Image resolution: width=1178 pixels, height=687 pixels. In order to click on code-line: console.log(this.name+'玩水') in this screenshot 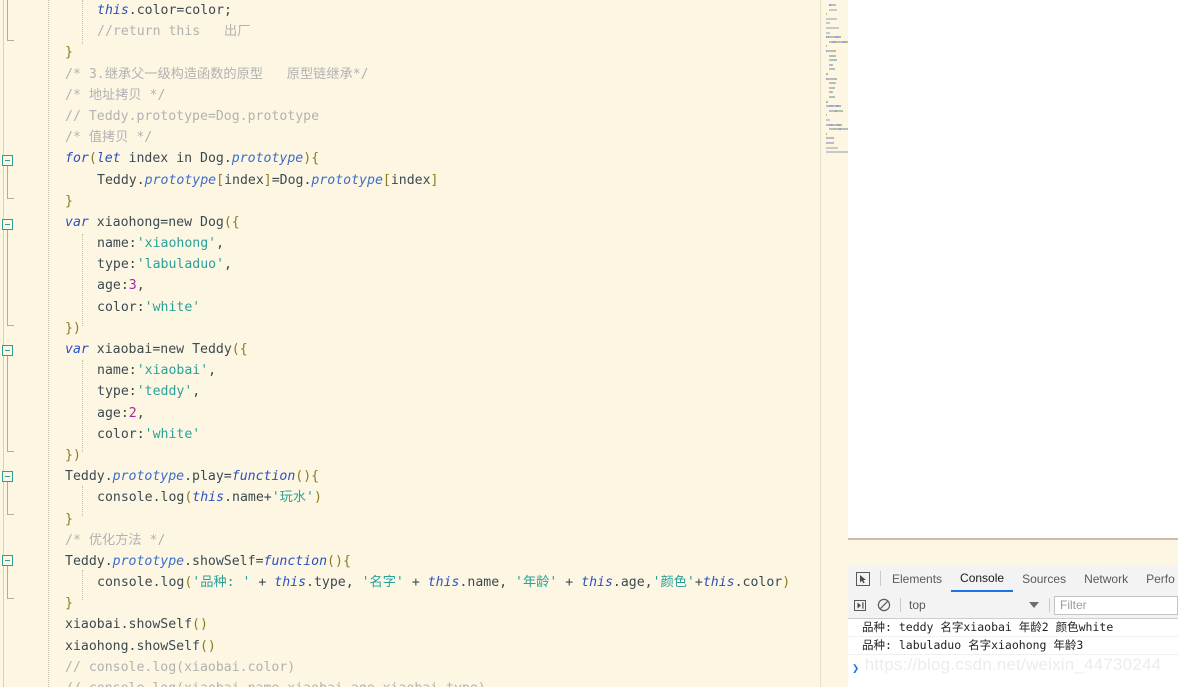, I will do `click(424, 497)`.